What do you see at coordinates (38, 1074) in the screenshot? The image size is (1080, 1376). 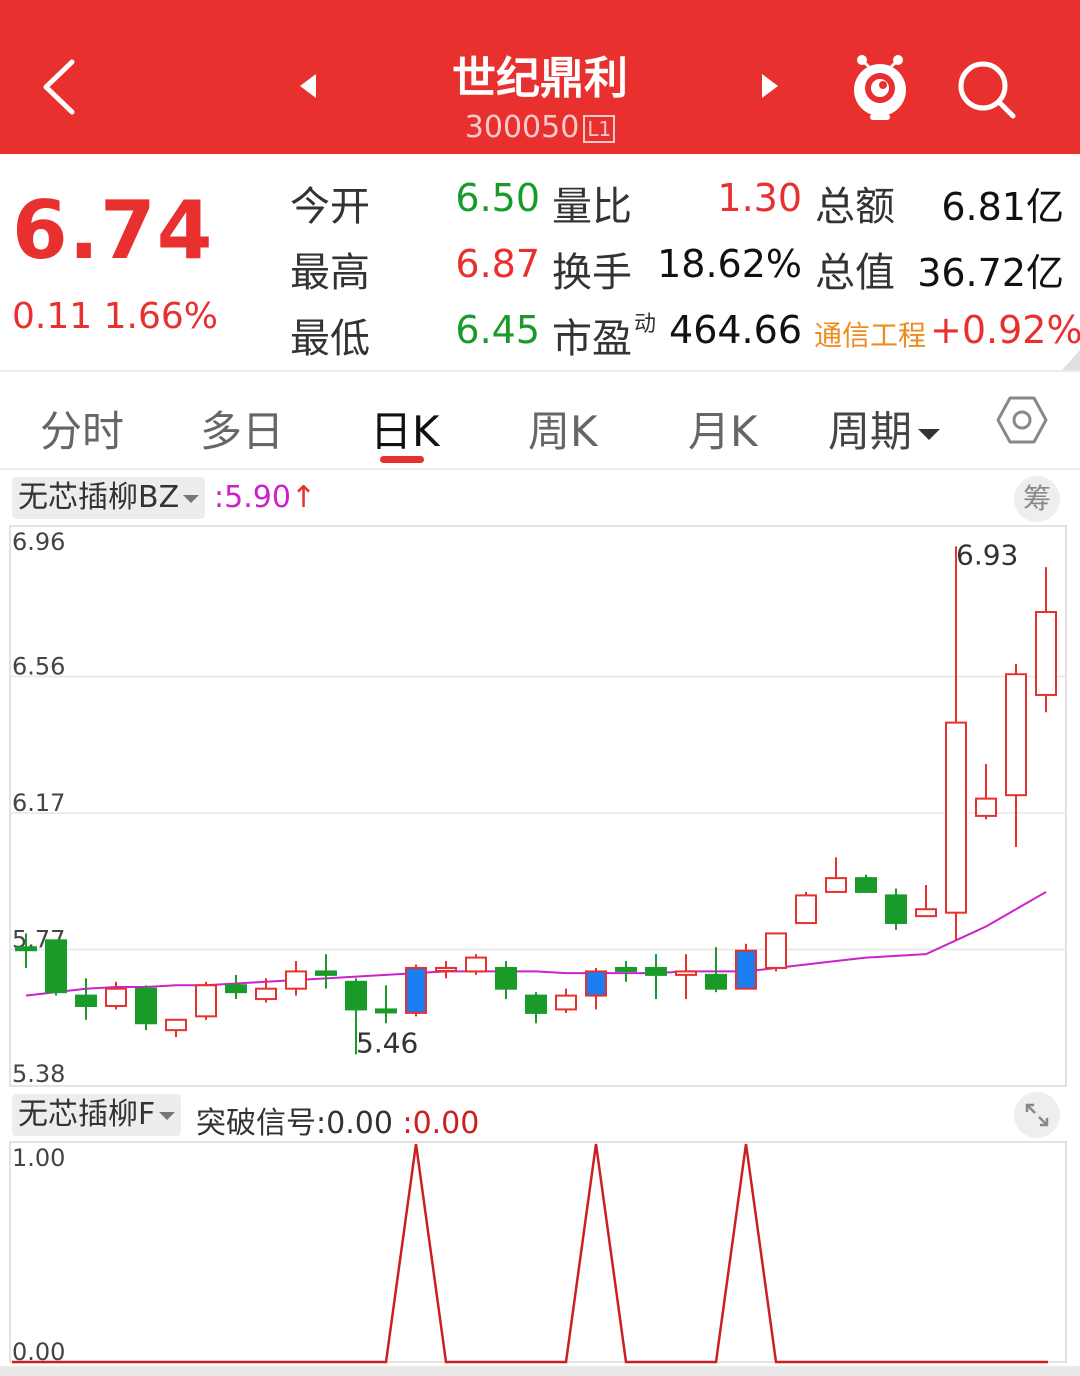 I see `kline-y-label: 5.38` at bounding box center [38, 1074].